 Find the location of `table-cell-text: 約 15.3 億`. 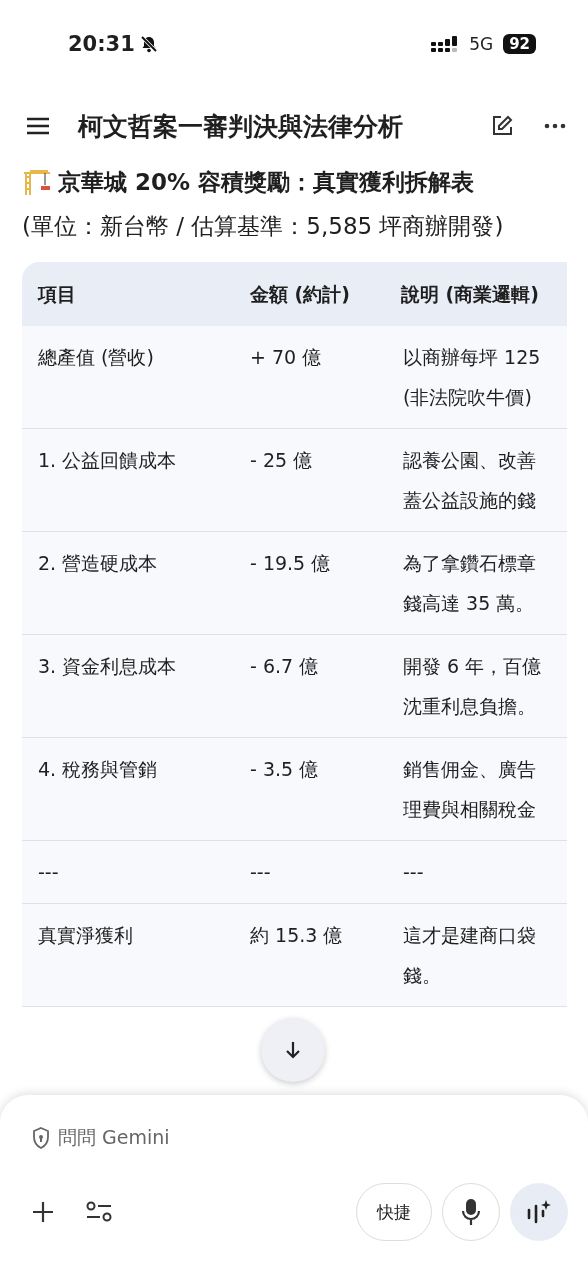

table-cell-text: 約 15.3 億 is located at coordinates (296, 935).